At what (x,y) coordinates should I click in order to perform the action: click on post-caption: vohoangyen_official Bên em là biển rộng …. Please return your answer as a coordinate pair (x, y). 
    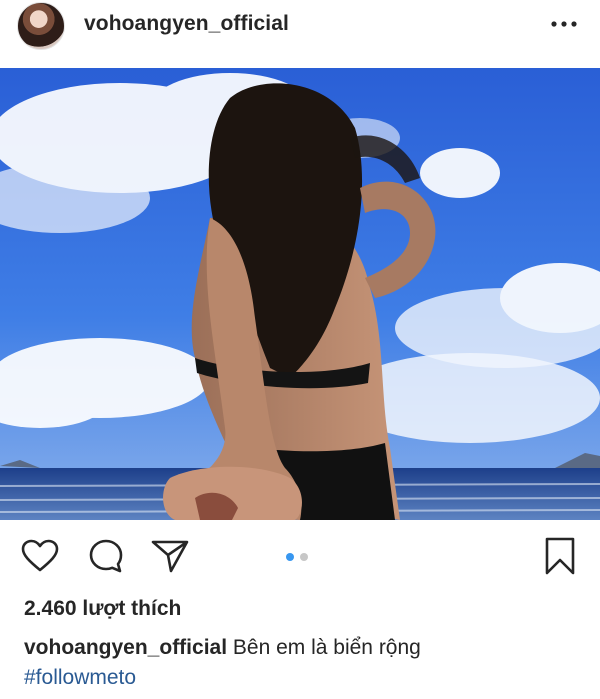
    Looking at the image, I should click on (304, 663).